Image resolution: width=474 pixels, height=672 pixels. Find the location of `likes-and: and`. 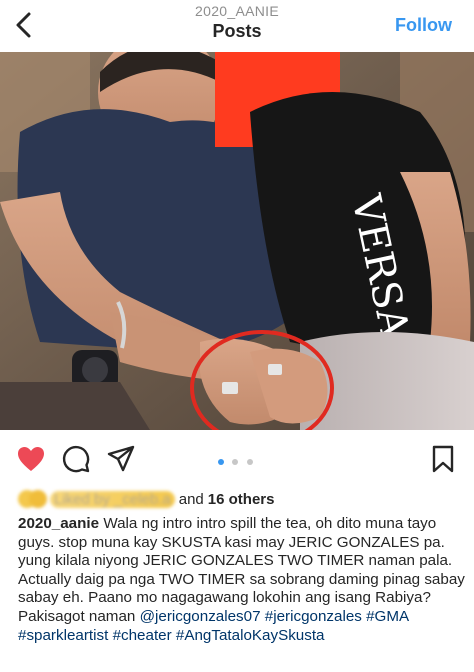

likes-and: and is located at coordinates (191, 499).